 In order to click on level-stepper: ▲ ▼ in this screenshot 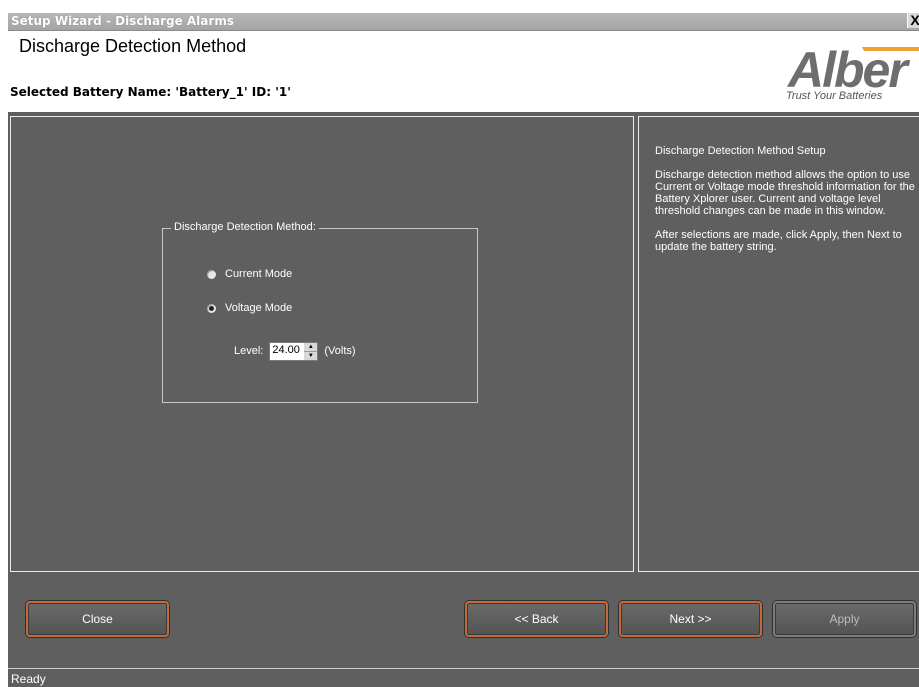, I will do `click(294, 351)`.